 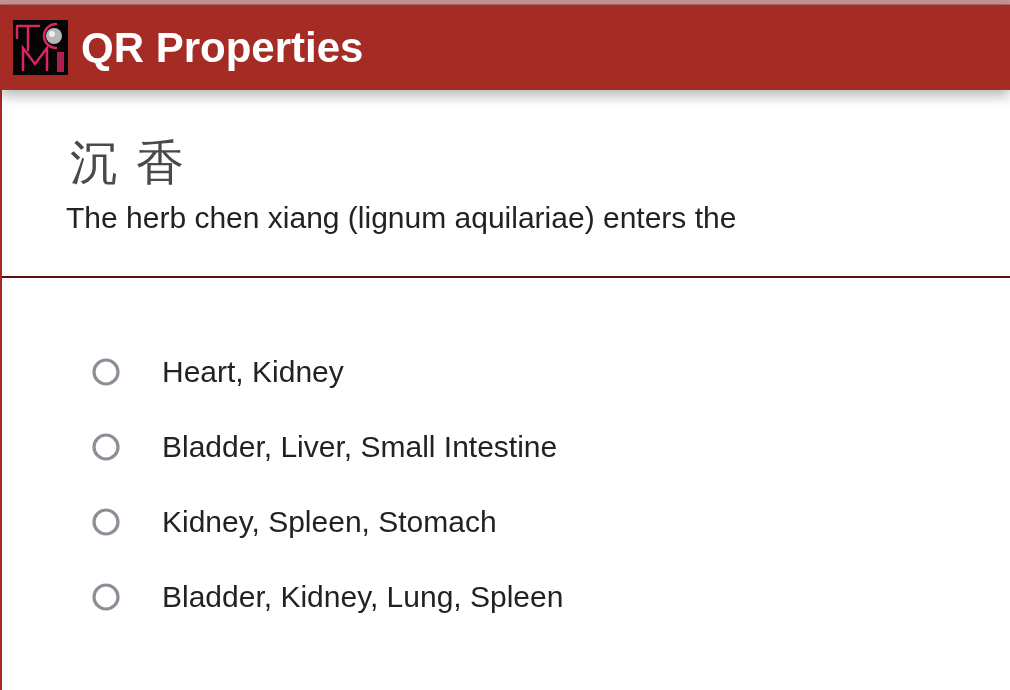 I want to click on answer-option: Bladder, Kidney, Lung, Spleen, so click(x=363, y=596).